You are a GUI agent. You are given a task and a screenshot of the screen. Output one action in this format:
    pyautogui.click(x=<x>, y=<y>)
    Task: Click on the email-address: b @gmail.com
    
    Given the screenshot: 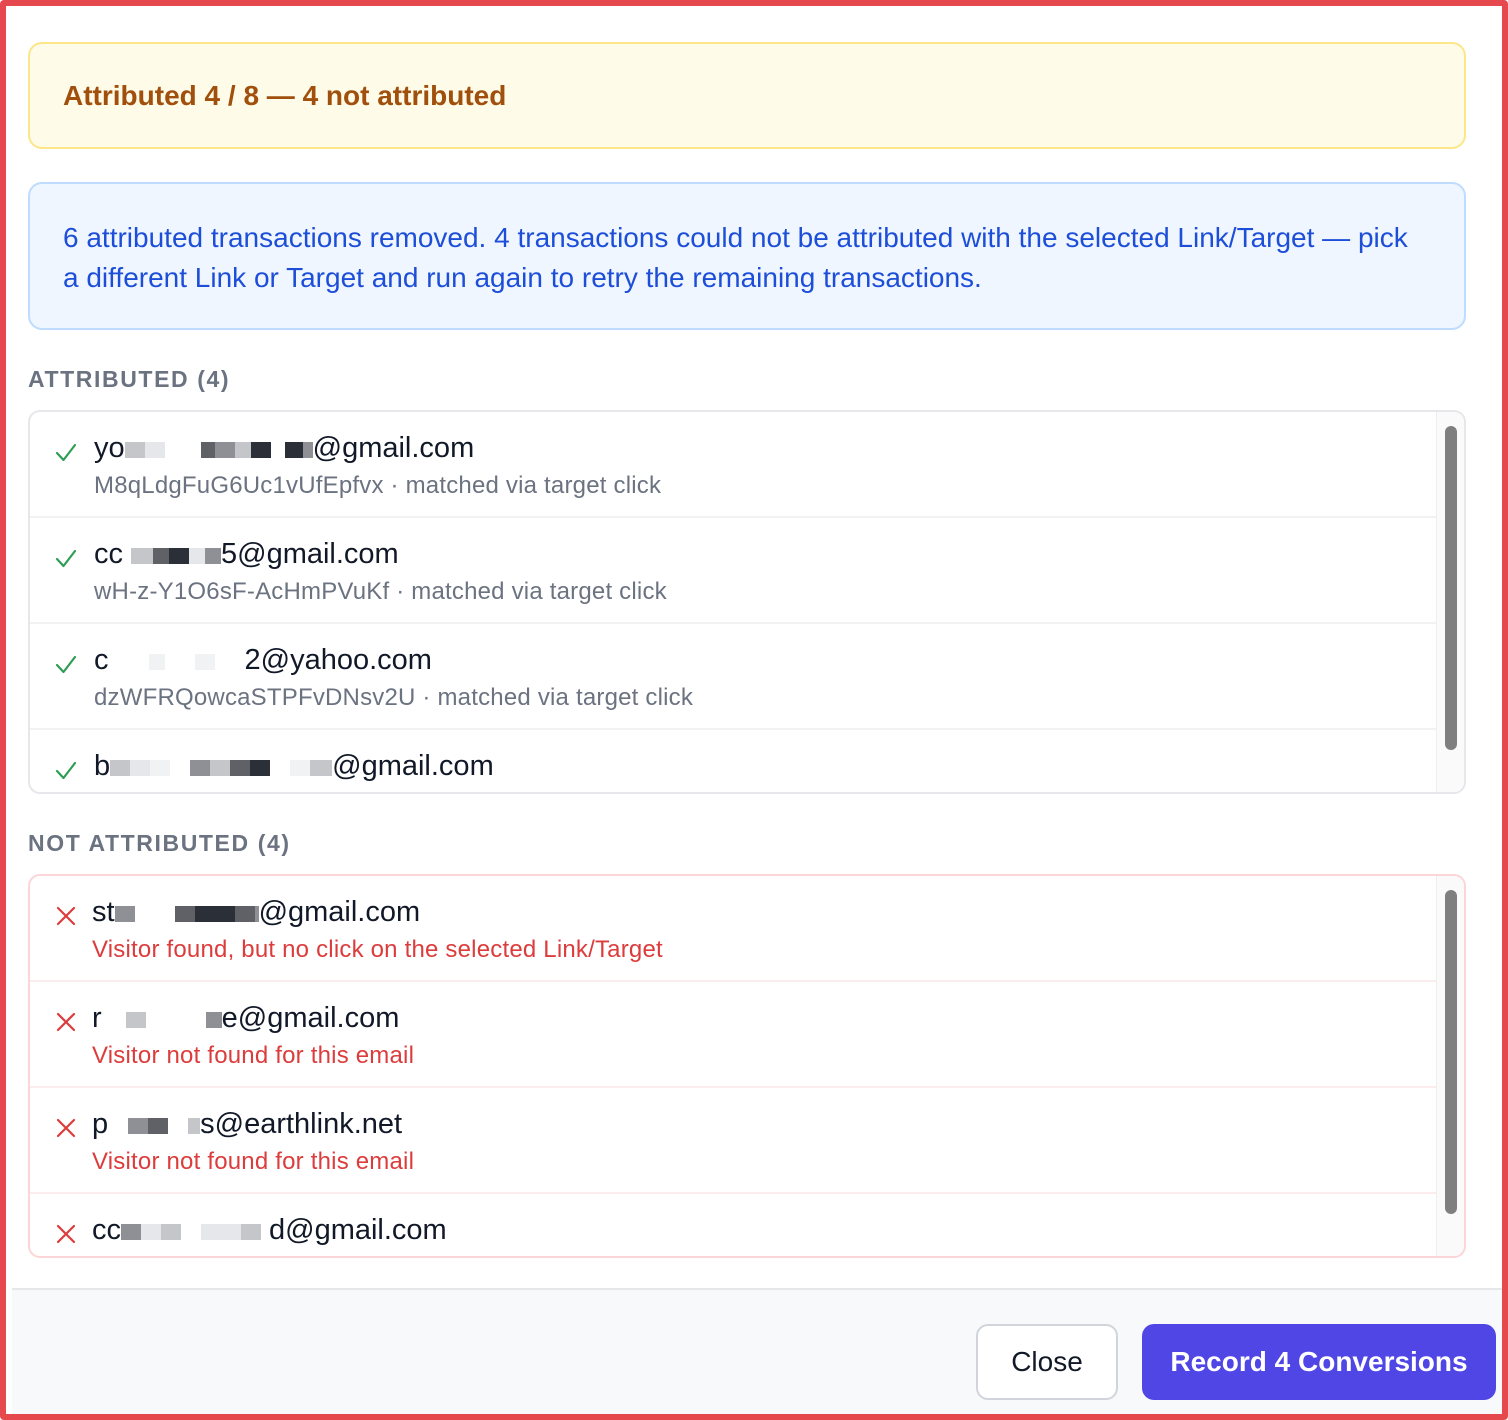 What is the action you would take?
    pyautogui.click(x=294, y=766)
    